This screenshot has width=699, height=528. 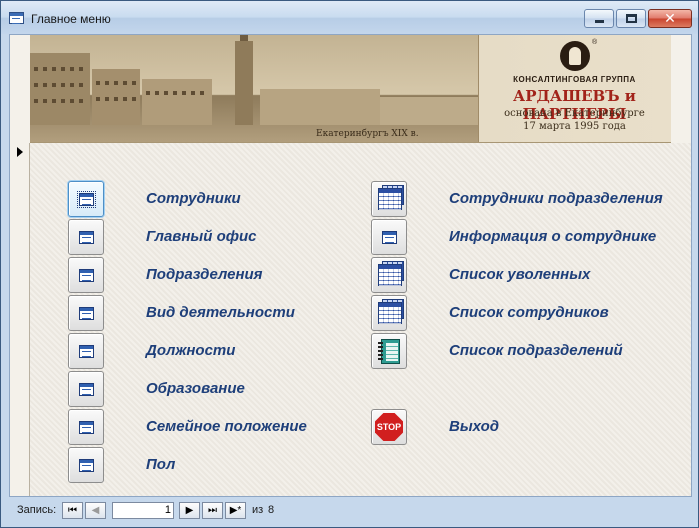 What do you see at coordinates (536, 351) in the screenshot?
I see `department-list-label: Список подразделений` at bounding box center [536, 351].